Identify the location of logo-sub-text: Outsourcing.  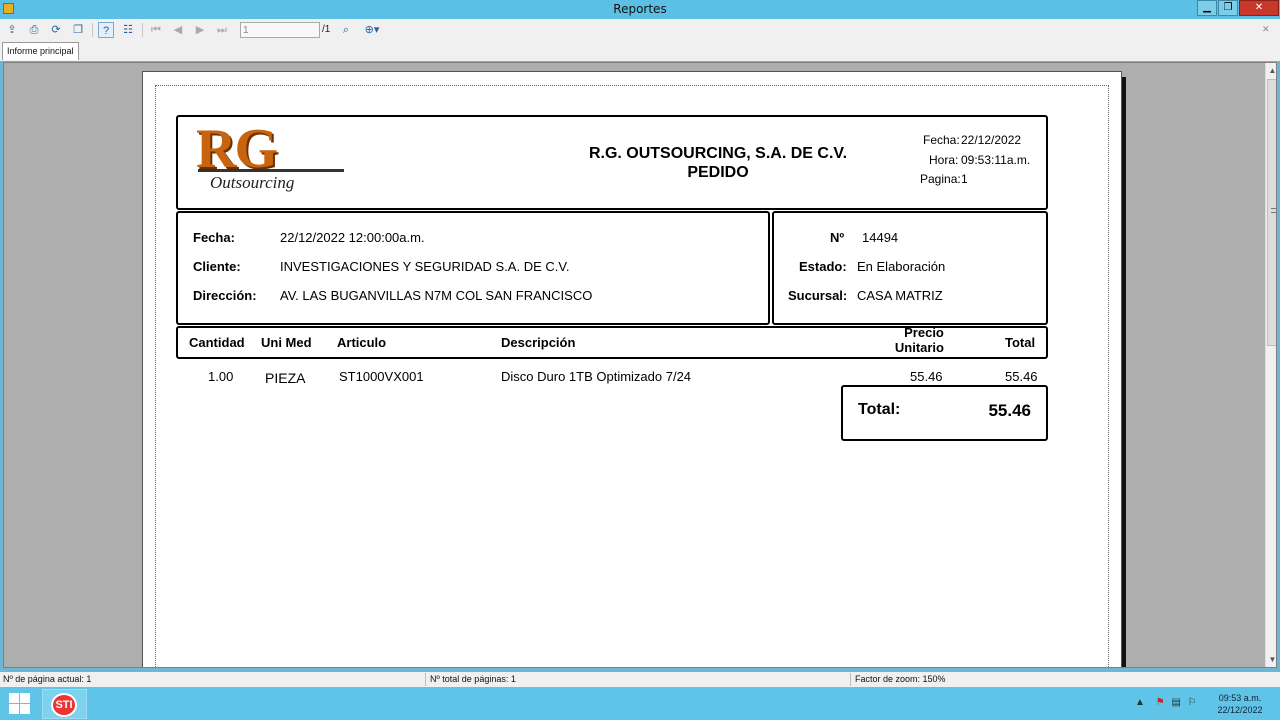
(252, 182).